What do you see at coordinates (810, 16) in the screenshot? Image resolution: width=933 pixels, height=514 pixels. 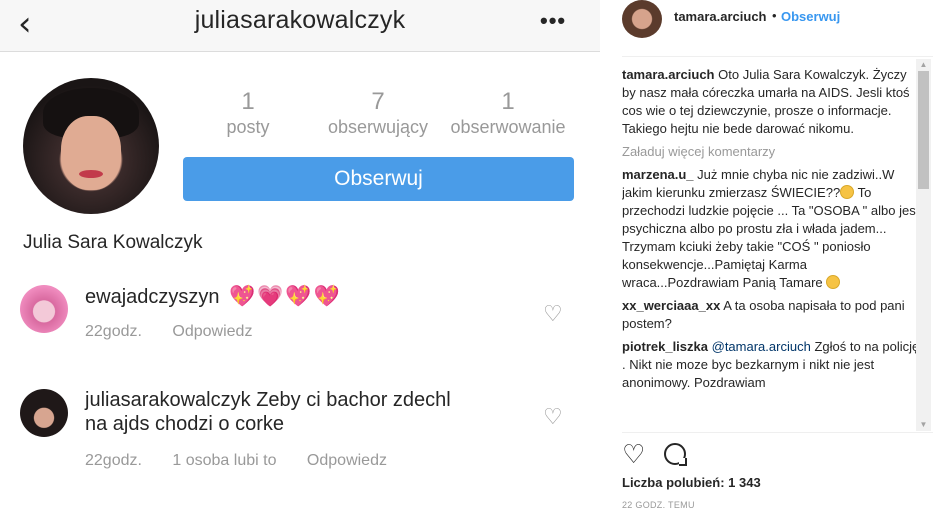 I see `follow-button: Obserwuj` at bounding box center [810, 16].